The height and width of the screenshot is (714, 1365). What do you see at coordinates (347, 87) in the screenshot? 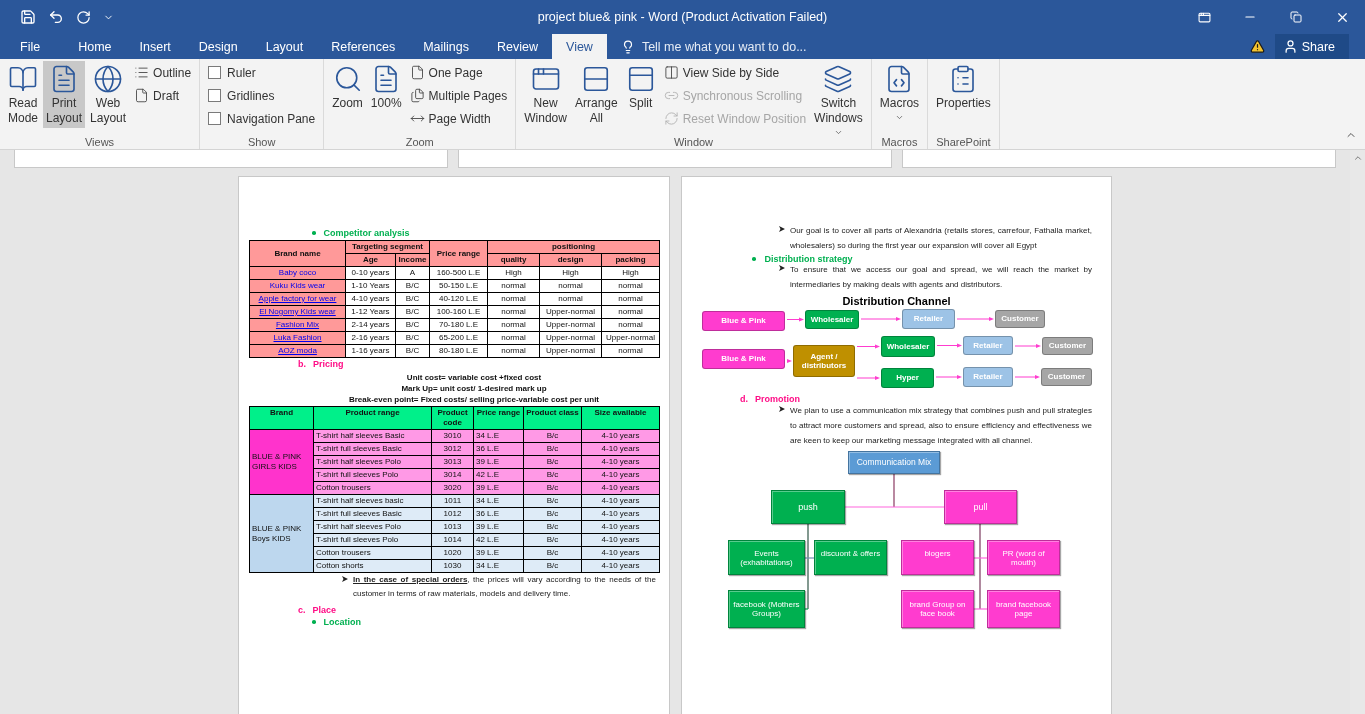
I see `ribbon-button: Zoom` at bounding box center [347, 87].